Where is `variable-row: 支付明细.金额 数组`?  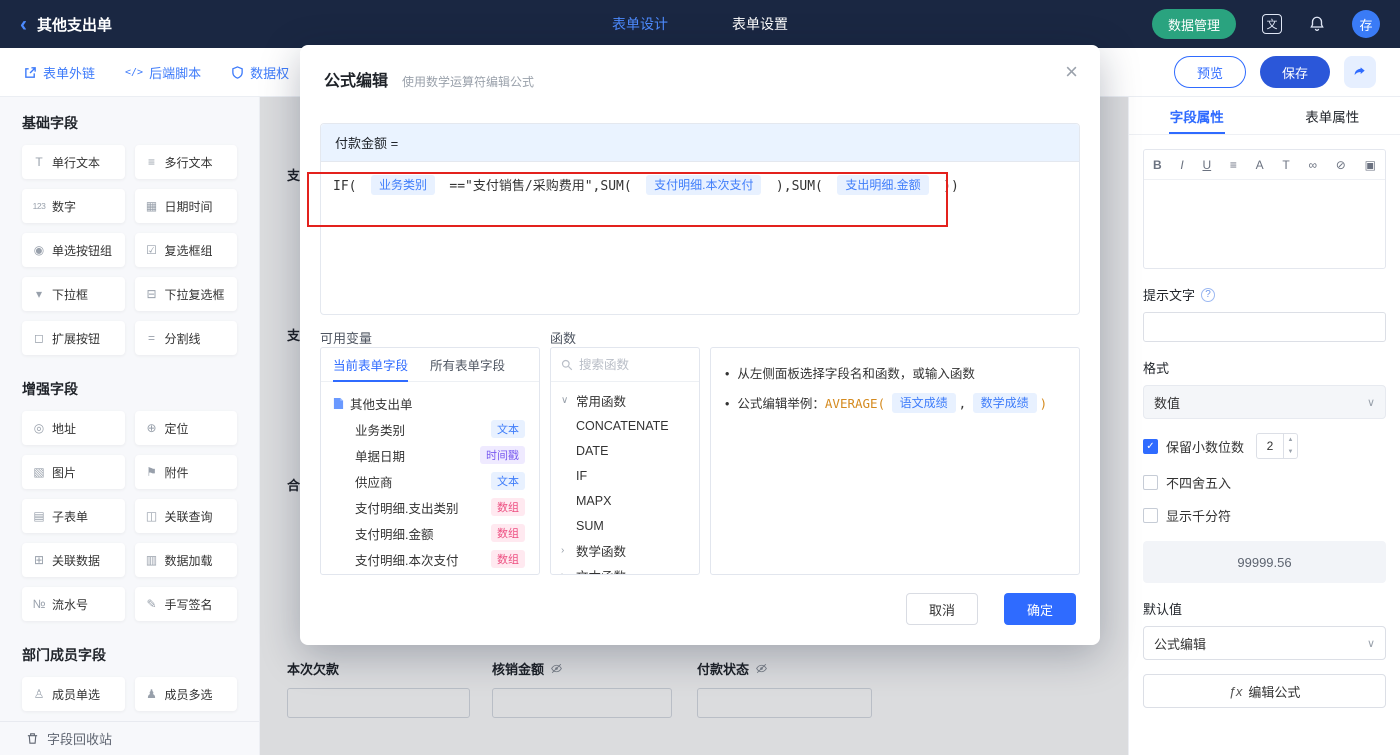 variable-row: 支付明细.金额 数组 is located at coordinates (430, 533).